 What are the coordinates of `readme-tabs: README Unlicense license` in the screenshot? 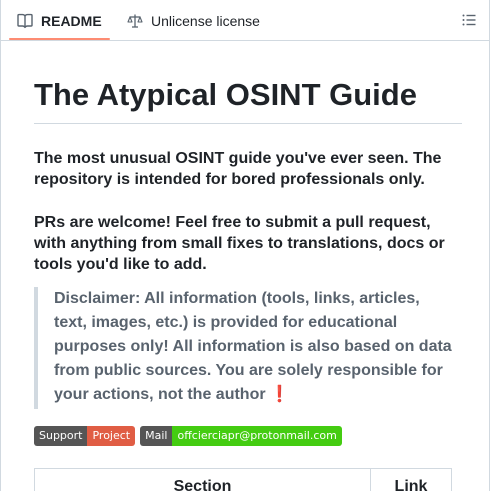 It's located at (245, 20).